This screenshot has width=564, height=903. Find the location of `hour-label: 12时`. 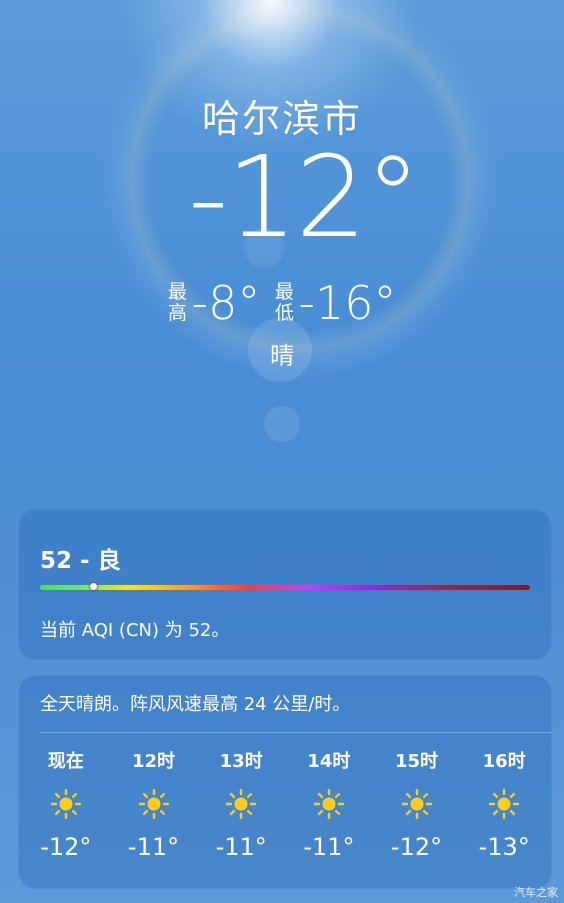

hour-label: 12时 is located at coordinates (153, 761).